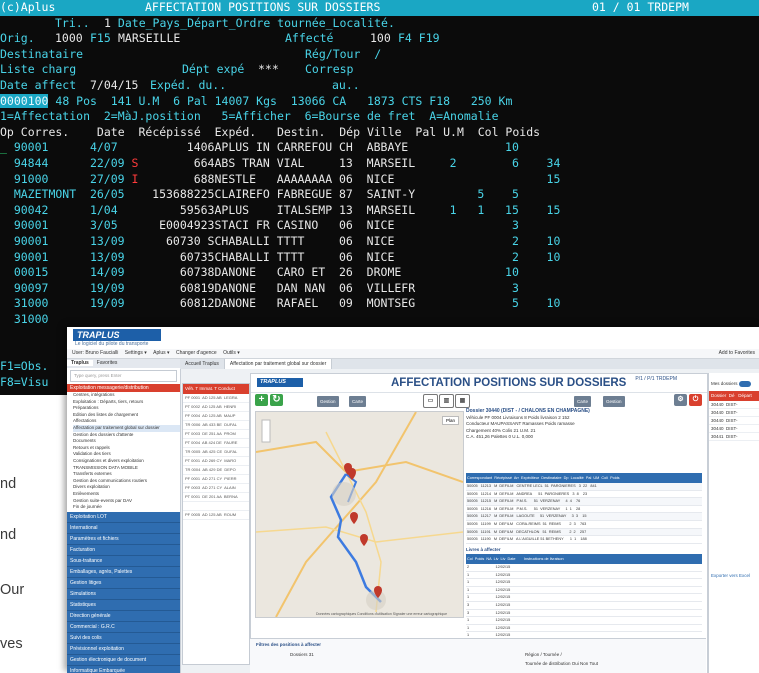 The height and width of the screenshot is (673, 759). What do you see at coordinates (126, 501) in the screenshot?
I see `tree-item: Gestion suite-events par DAV` at bounding box center [126, 501].